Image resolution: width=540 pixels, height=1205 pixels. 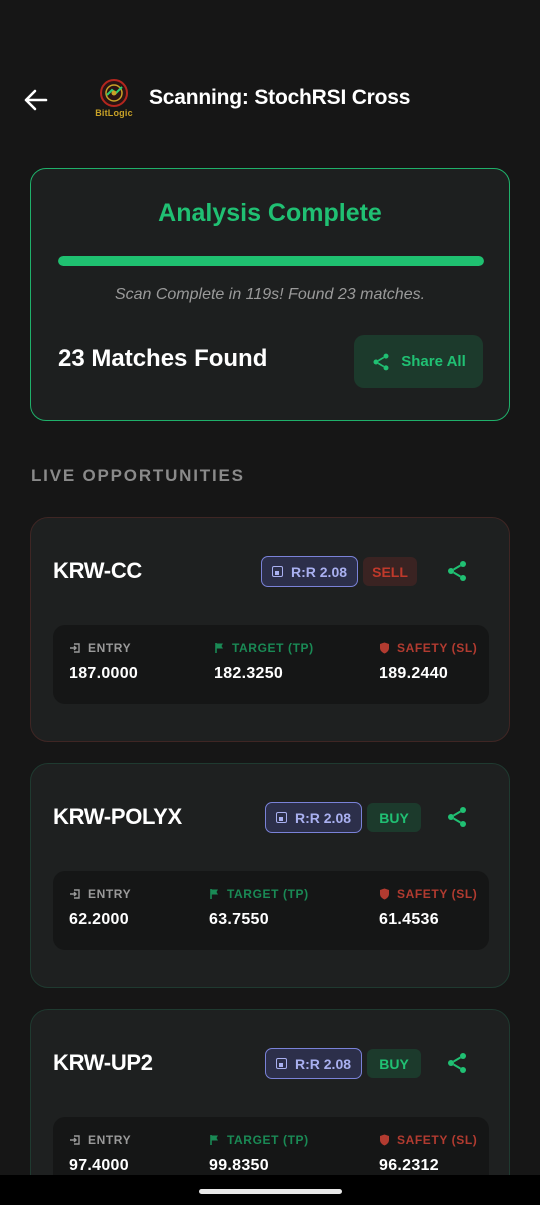 I want to click on section-heading: LIVE OPPORTUNITIES, so click(x=138, y=475).